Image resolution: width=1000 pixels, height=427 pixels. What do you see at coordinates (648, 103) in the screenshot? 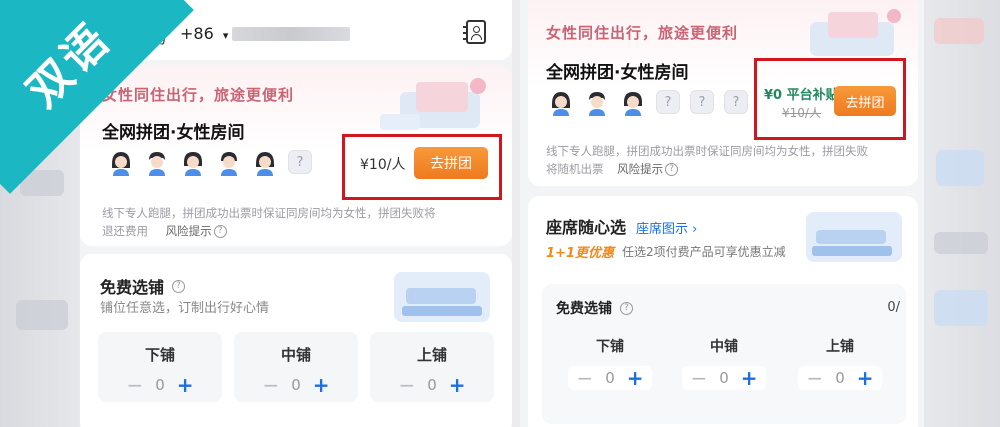
I see `avatar-row: ? ? ?` at bounding box center [648, 103].